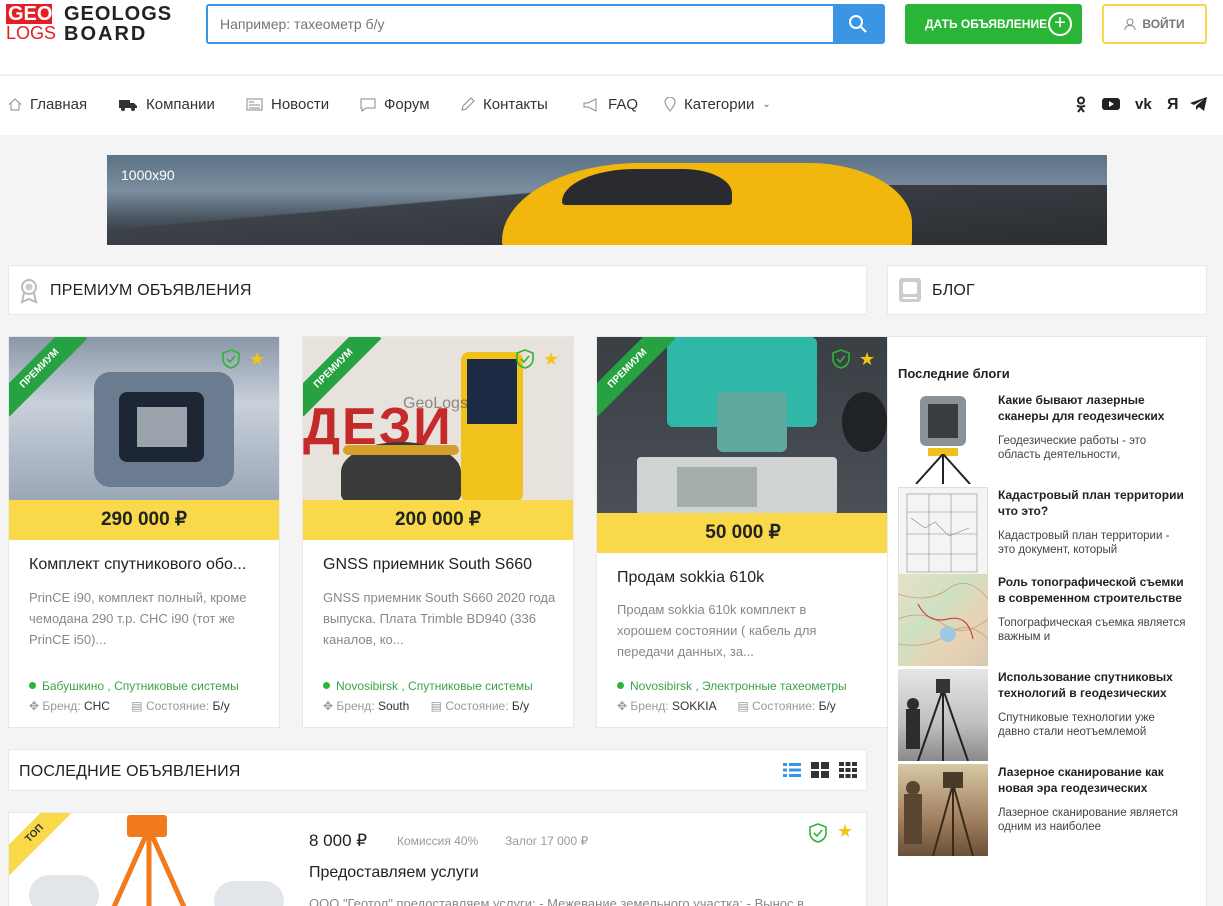 Image resolution: width=1223 pixels, height=906 pixels. What do you see at coordinates (394, 873) in the screenshot?
I see `listing-title: Предоставляем услуги` at bounding box center [394, 873].